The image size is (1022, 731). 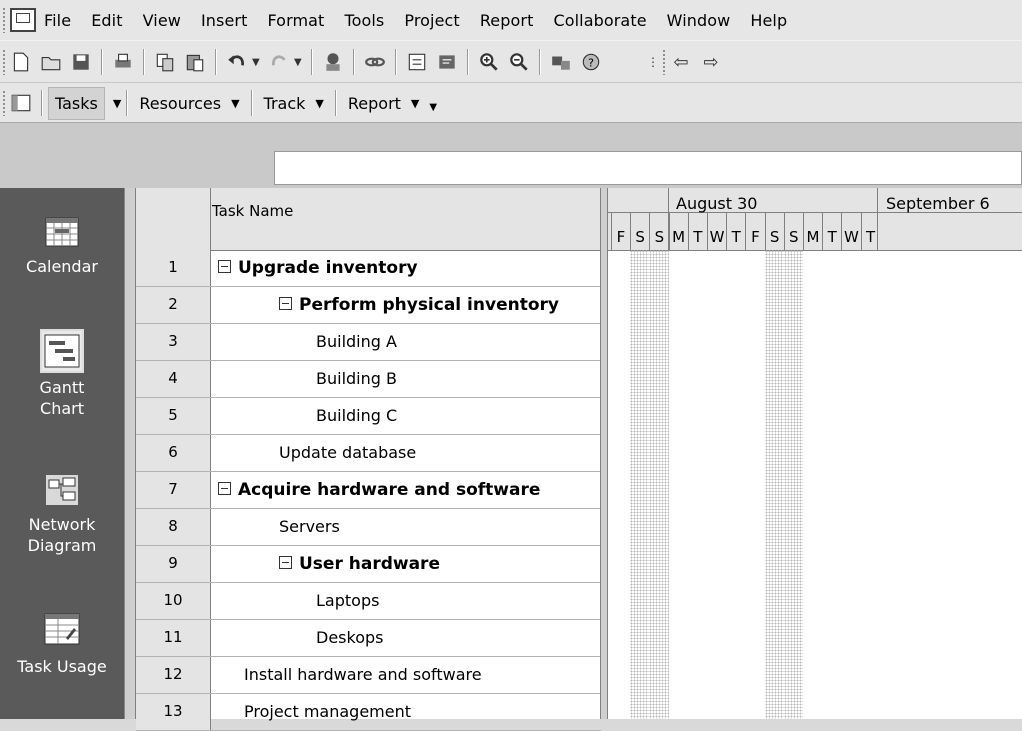 What do you see at coordinates (333, 62) in the screenshot?
I see `assign-resources-icon` at bounding box center [333, 62].